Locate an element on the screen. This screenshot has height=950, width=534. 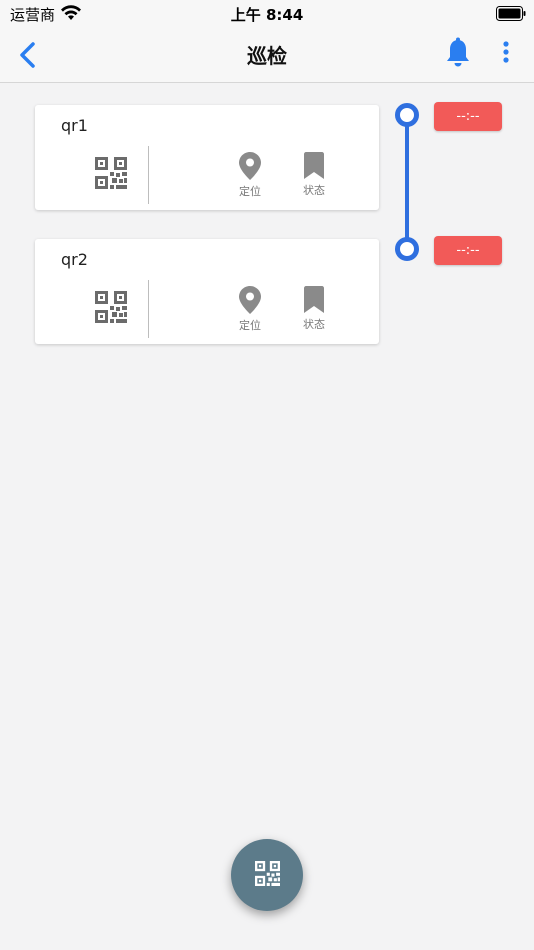
status-bar: 运营商 上午 8:44 is located at coordinates (267, 14).